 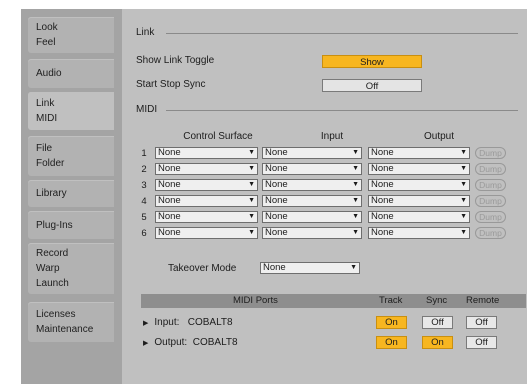 What do you see at coordinates (44, 148) in the screenshot?
I see `sidebar-tab-label: File` at bounding box center [44, 148].